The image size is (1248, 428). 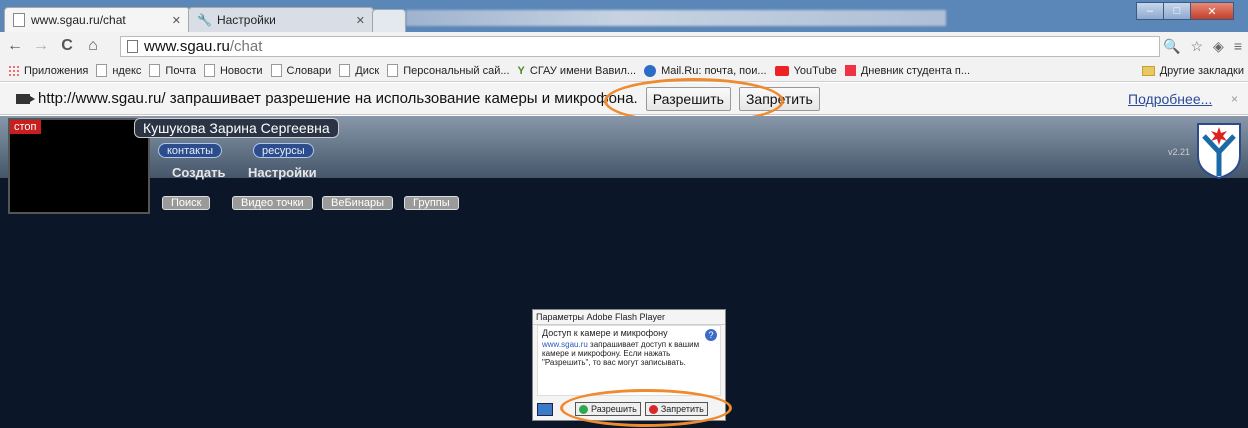 I want to click on resources-button: ресурсы, so click(x=283, y=150).